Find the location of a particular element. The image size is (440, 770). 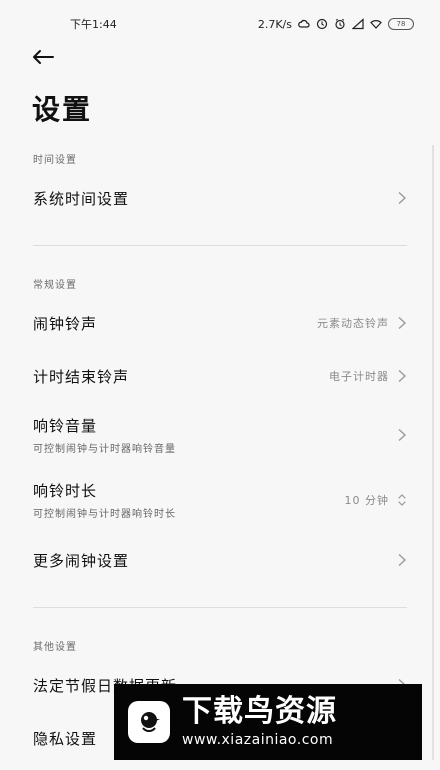

watermark-text: 下载鸟资源 www.xiazainiao.com is located at coordinates (259, 721).